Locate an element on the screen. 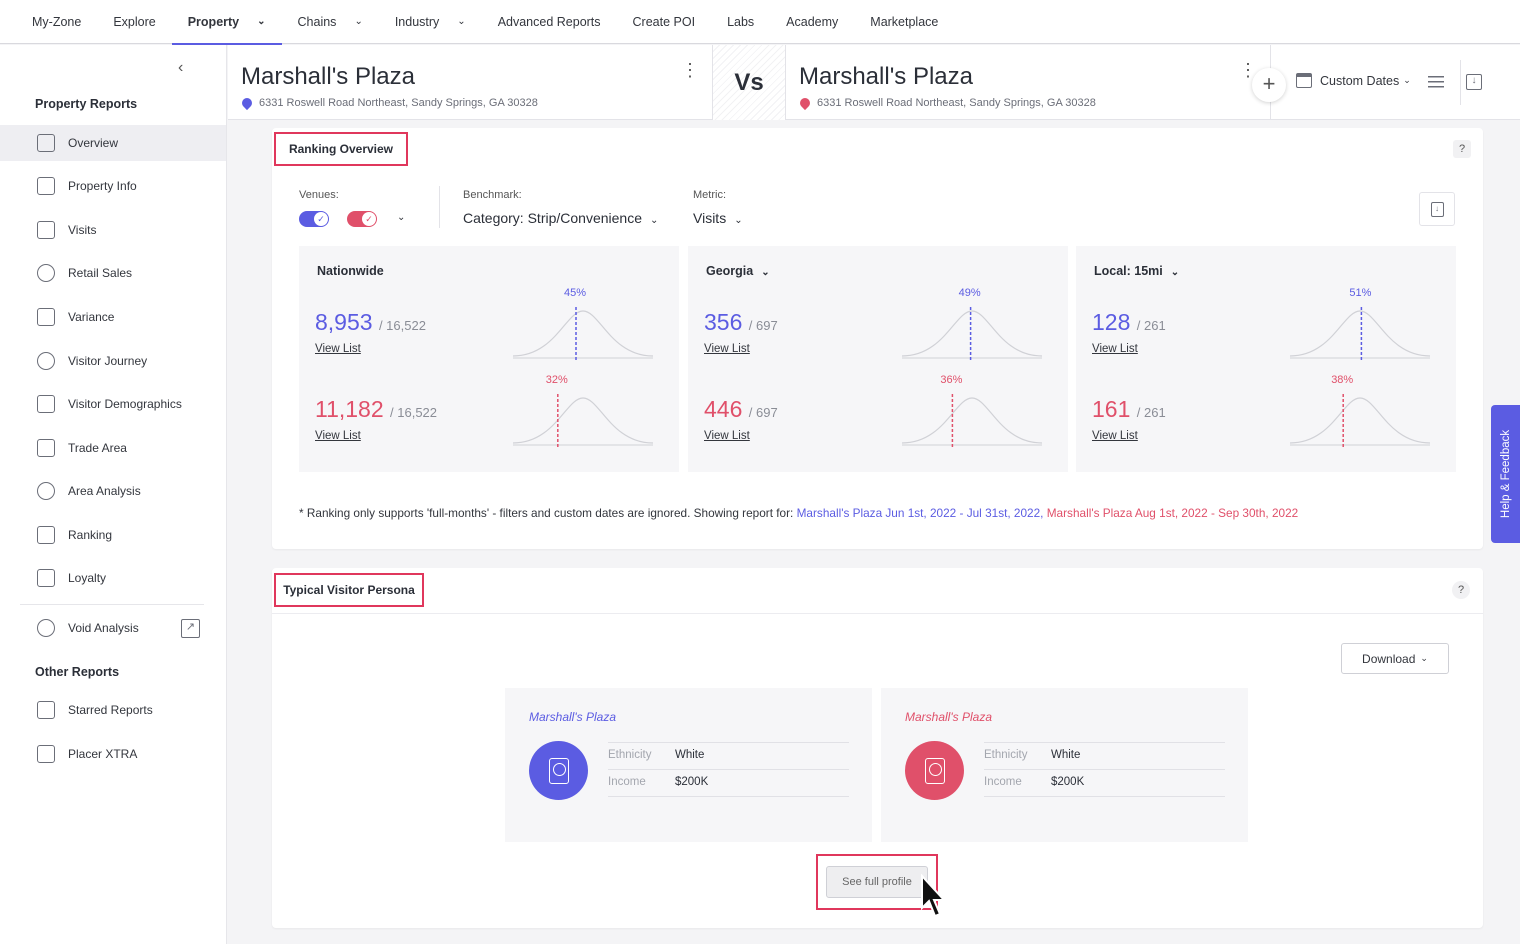  sidebar-item-retail-sales: Retail Sales is located at coordinates (113, 273).